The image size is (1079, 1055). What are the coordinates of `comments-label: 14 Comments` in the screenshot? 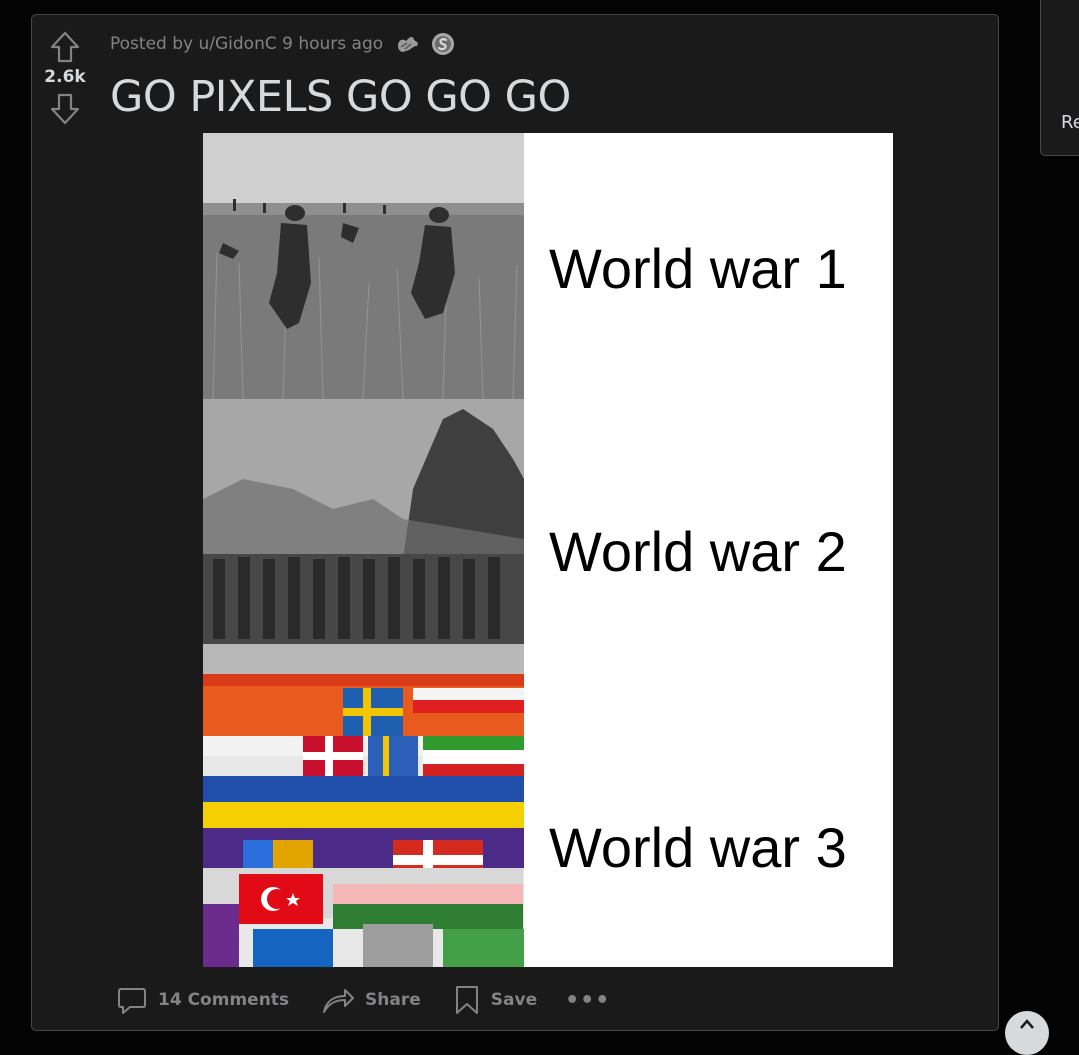 It's located at (224, 1000).